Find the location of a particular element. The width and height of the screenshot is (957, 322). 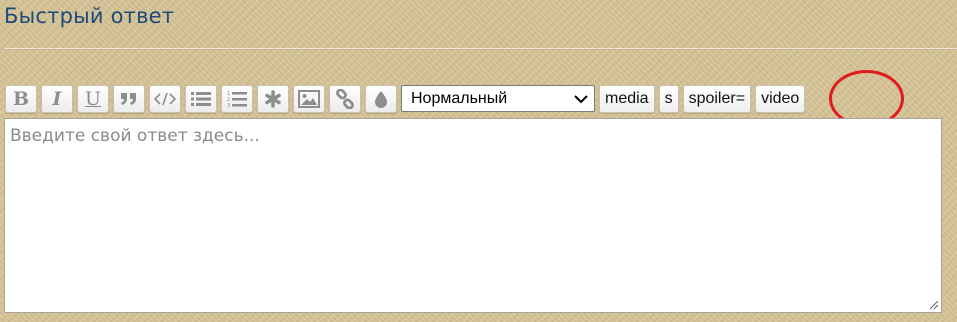

divider is located at coordinates (480, 48).